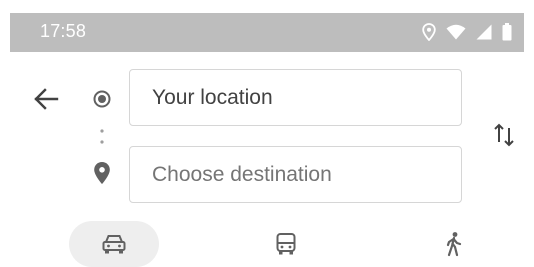  I want to click on destination-input: Choose destination, so click(295, 174).